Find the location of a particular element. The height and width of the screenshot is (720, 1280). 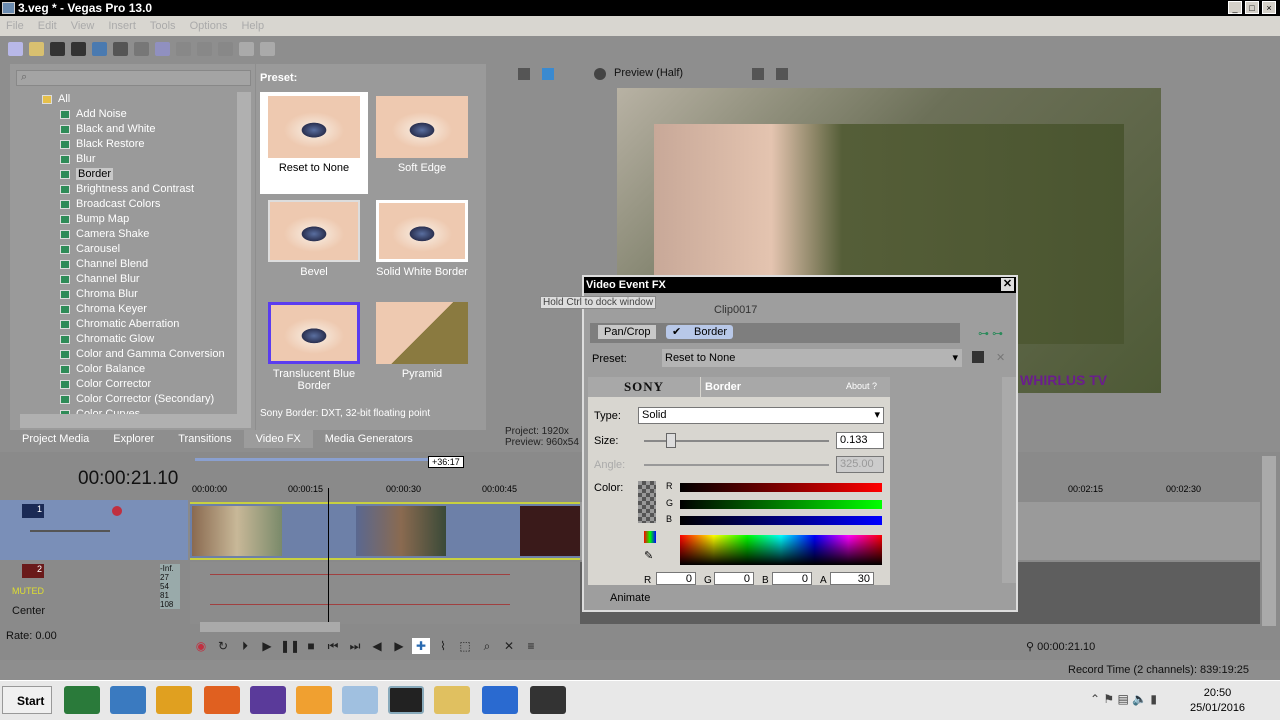

preset-bevel: Bevel is located at coordinates (314, 239).